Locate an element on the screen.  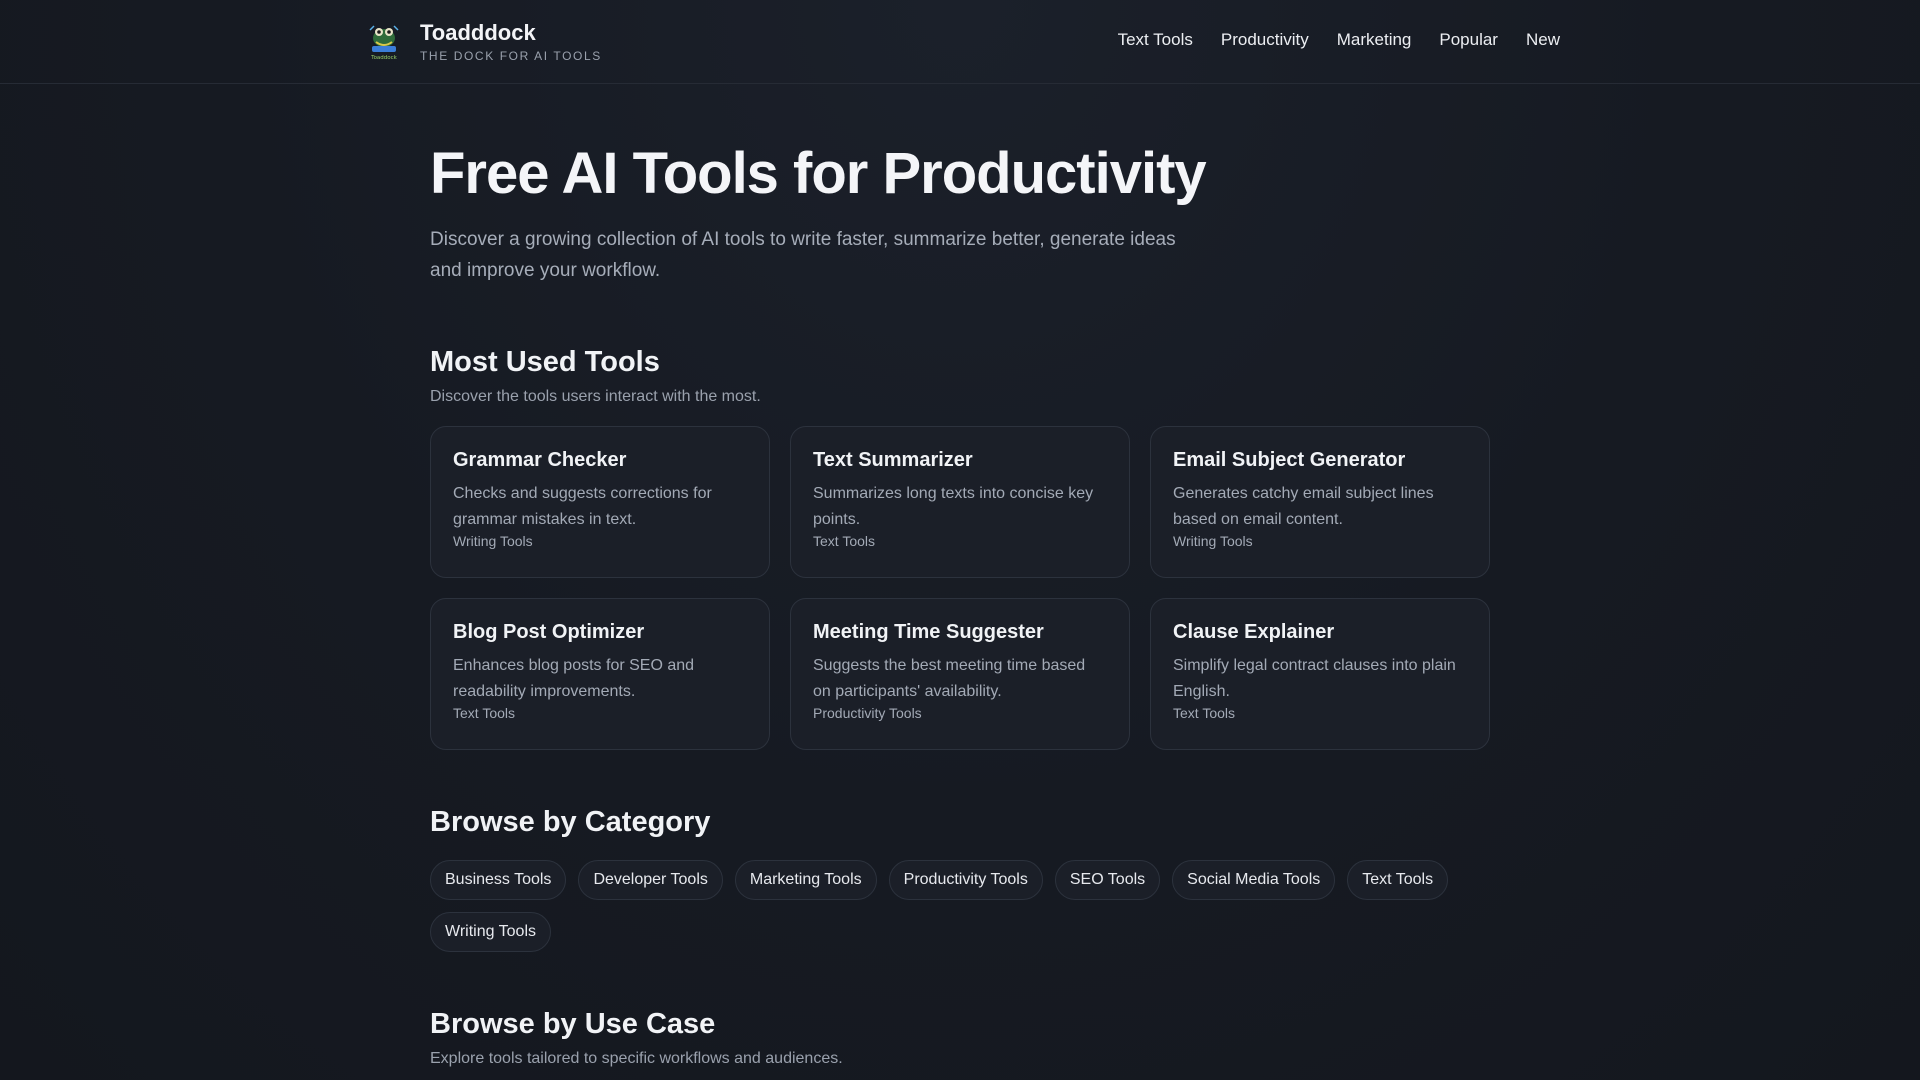
section-title-category: Browse by Category is located at coordinates (570, 822).